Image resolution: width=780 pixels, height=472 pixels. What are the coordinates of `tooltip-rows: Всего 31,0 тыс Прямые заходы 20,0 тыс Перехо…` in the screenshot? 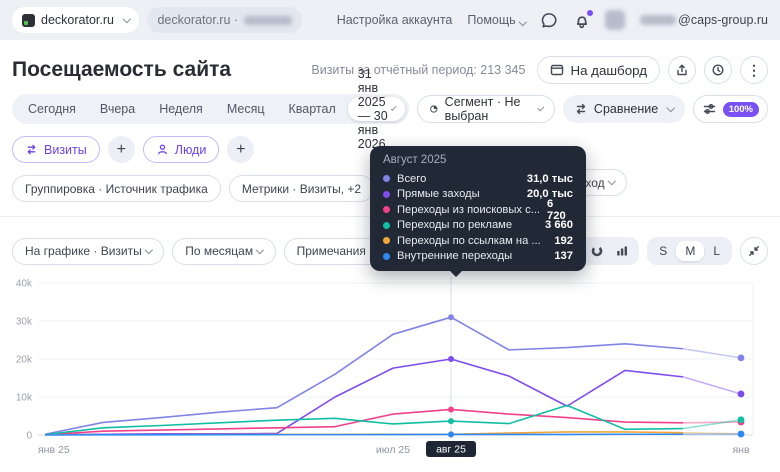 It's located at (478, 217).